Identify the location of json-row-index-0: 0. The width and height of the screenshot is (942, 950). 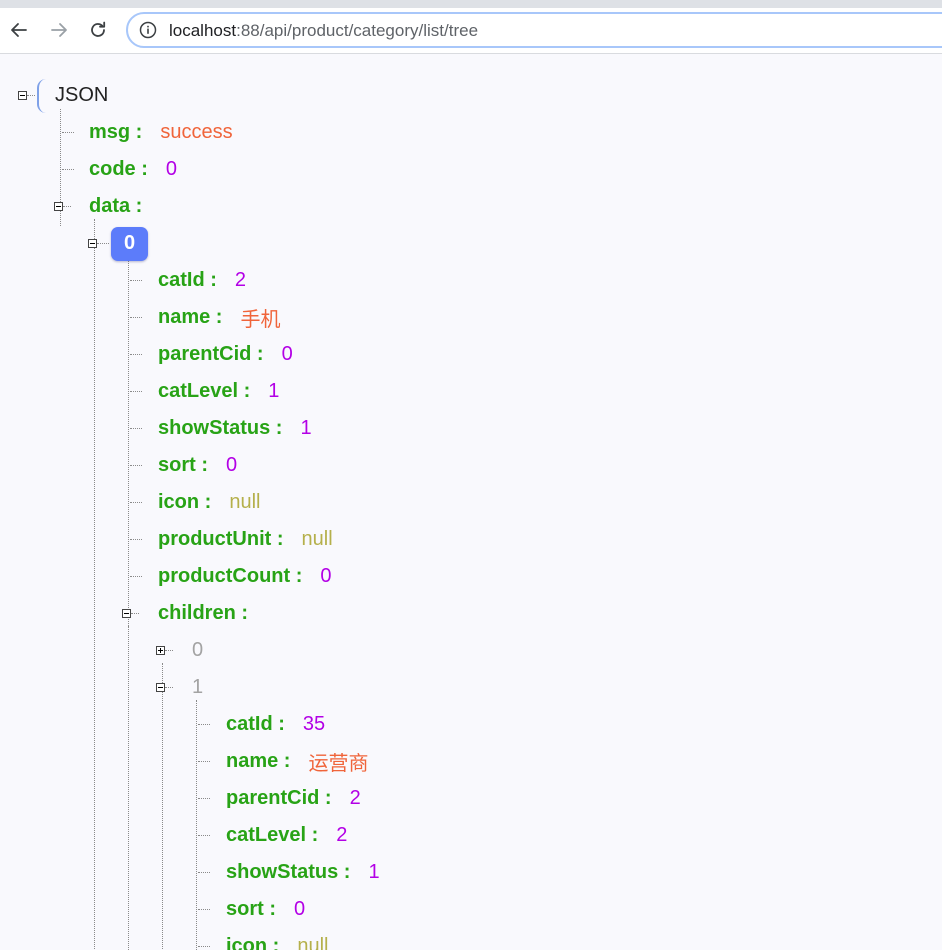
(117, 243).